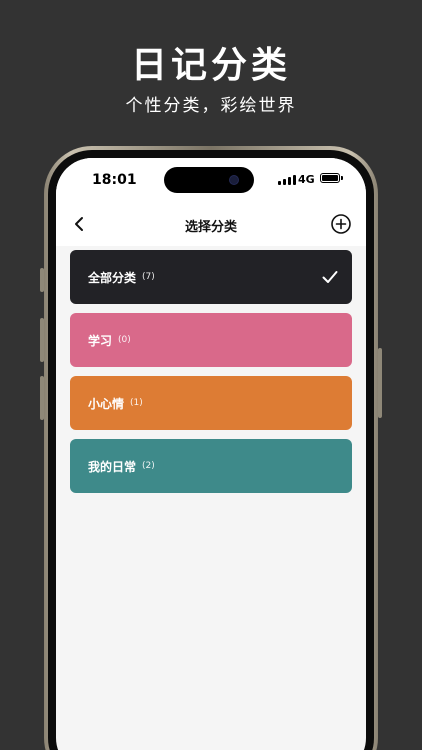  I want to click on category-name: 小心情, so click(106, 403).